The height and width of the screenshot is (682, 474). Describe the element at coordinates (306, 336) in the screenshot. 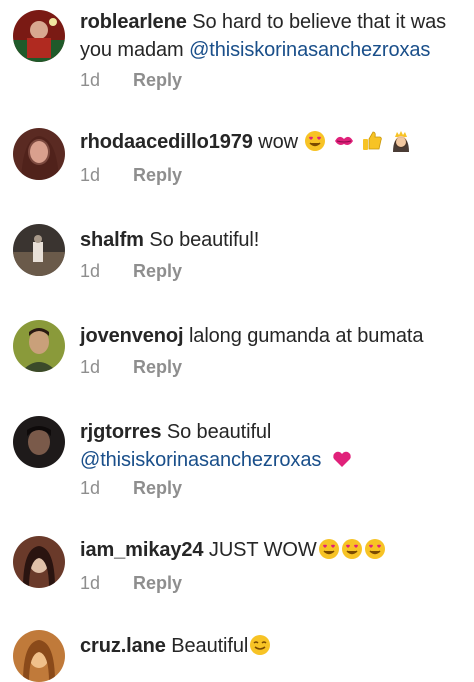

I see `comment-text: lalong gumanda at bumata` at that location.